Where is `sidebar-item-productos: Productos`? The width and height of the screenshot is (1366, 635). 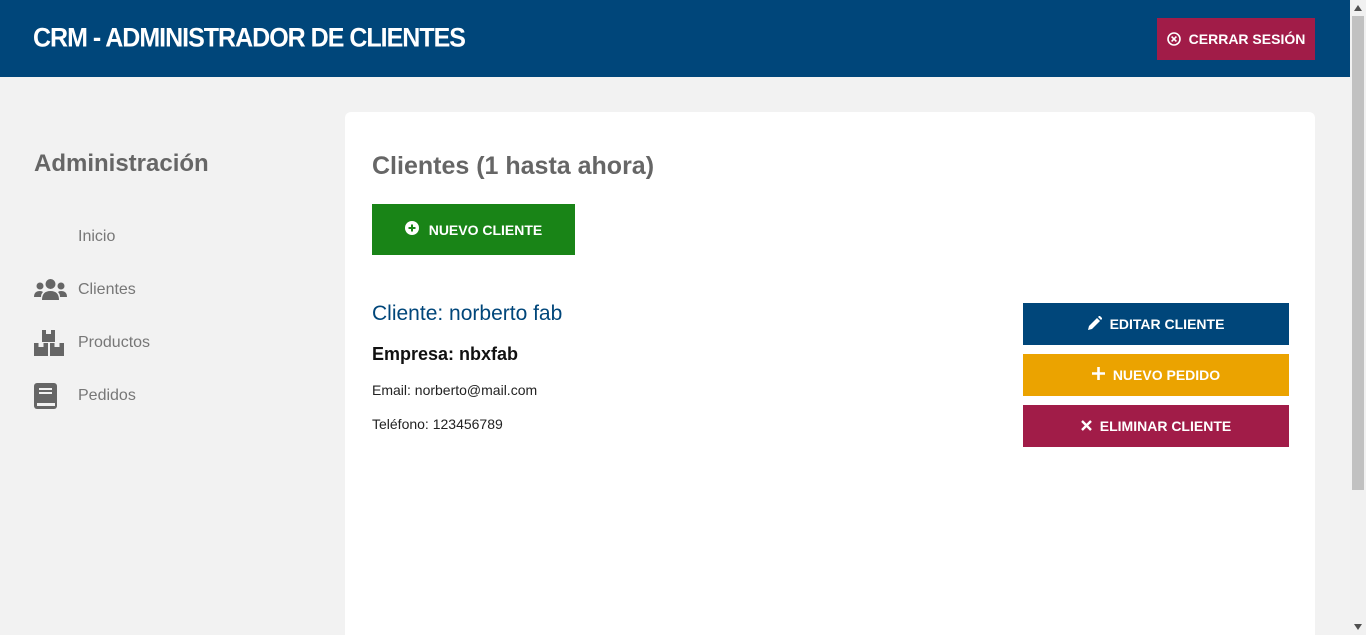 sidebar-item-productos: Productos is located at coordinates (174, 342).